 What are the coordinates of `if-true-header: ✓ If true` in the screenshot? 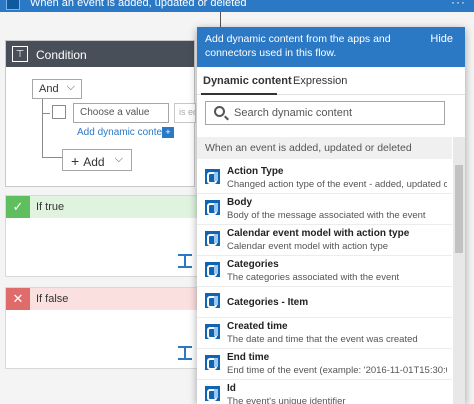 It's located at (105, 207).